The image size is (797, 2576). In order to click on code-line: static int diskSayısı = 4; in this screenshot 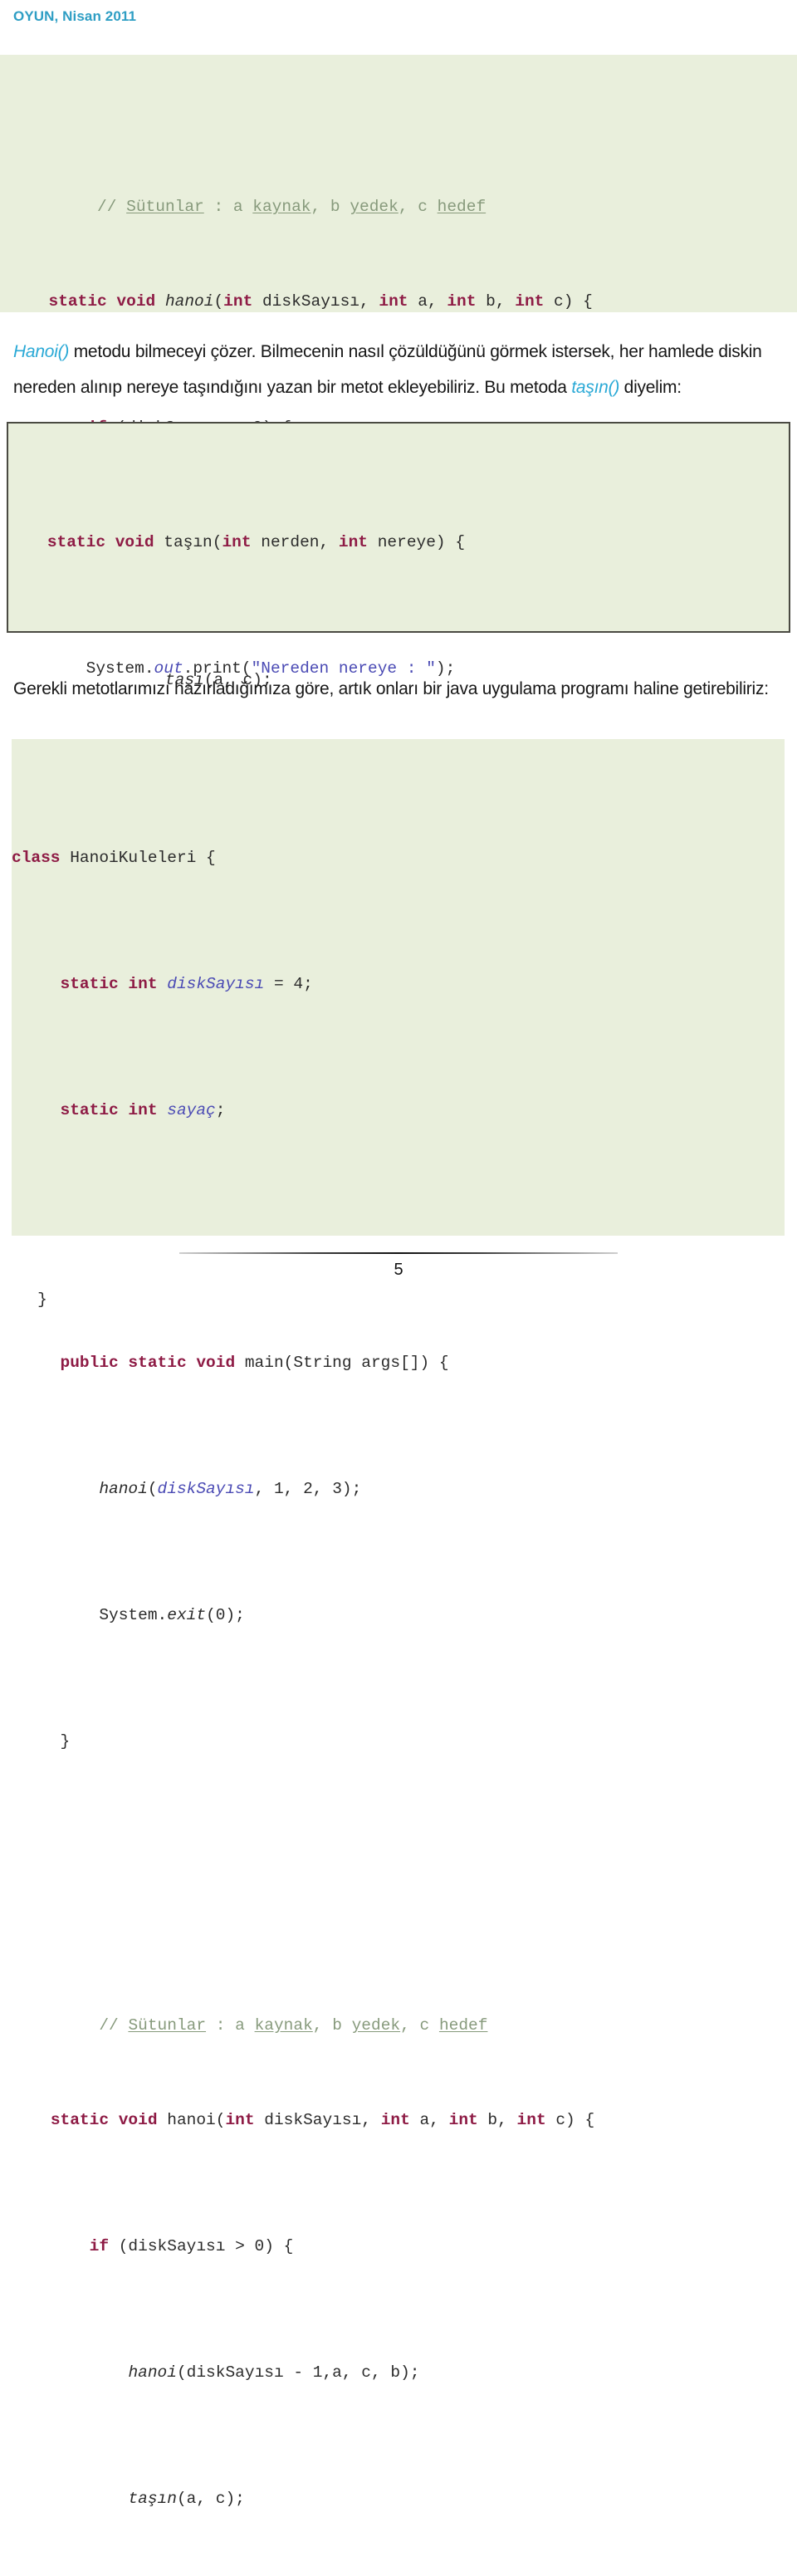, I will do `click(186, 984)`.